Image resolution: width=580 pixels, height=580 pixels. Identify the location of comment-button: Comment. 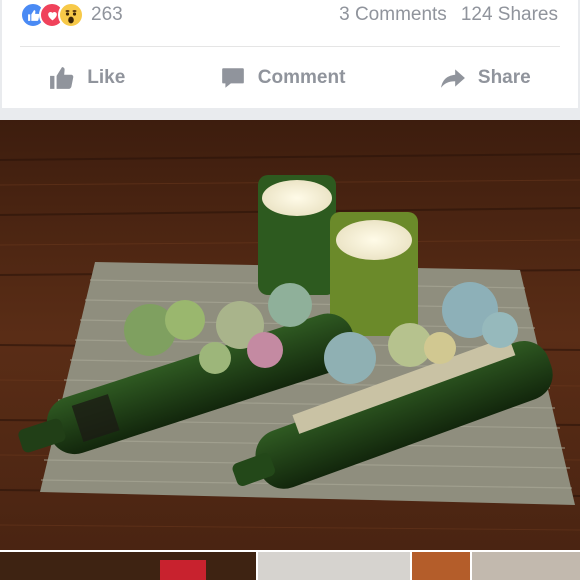
(283, 78).